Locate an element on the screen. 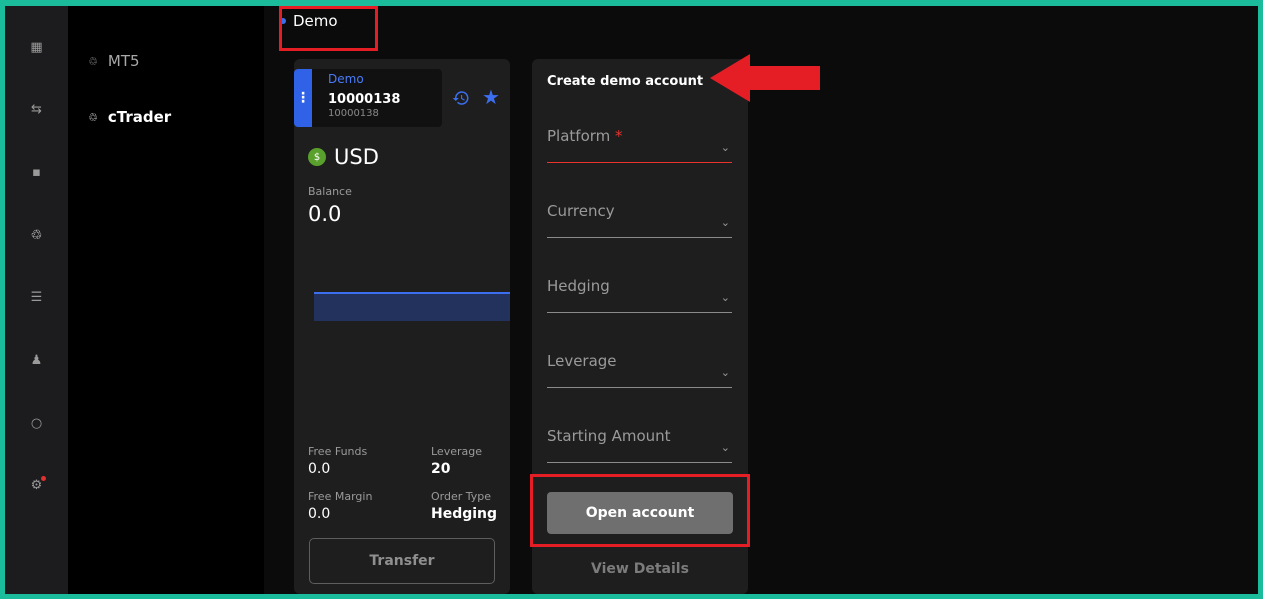 The image size is (1263, 599). required-mark: * is located at coordinates (619, 136).